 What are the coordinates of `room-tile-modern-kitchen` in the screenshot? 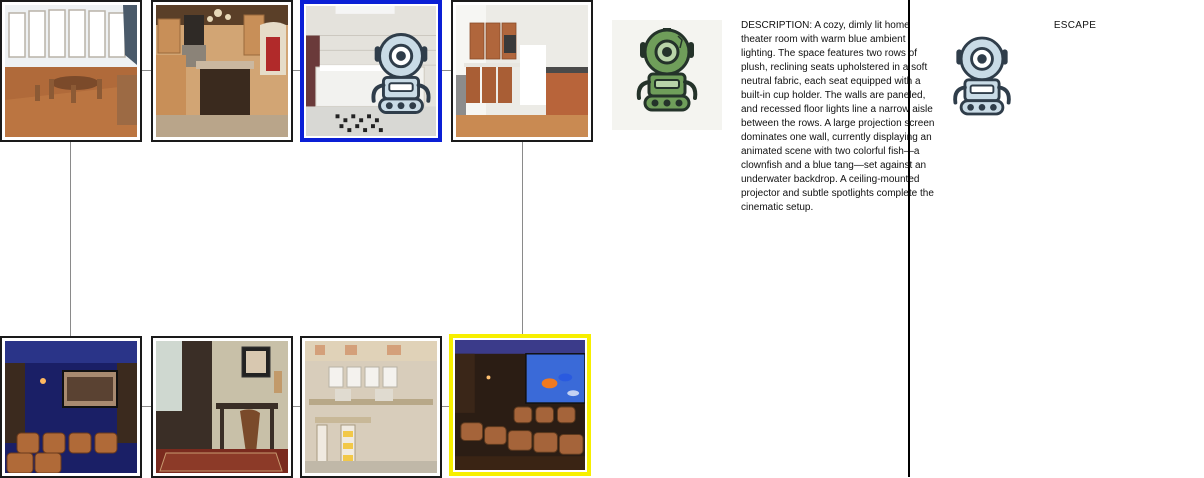 It's located at (522, 71).